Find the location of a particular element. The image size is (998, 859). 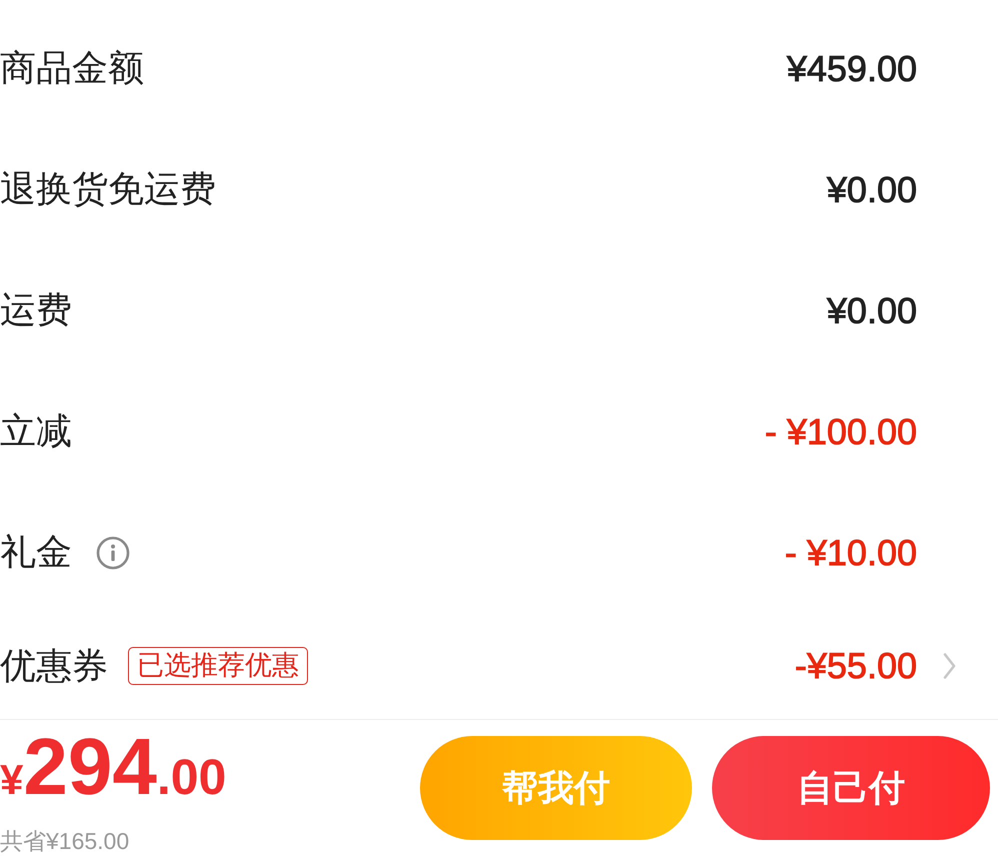

info-icon is located at coordinates (113, 553).